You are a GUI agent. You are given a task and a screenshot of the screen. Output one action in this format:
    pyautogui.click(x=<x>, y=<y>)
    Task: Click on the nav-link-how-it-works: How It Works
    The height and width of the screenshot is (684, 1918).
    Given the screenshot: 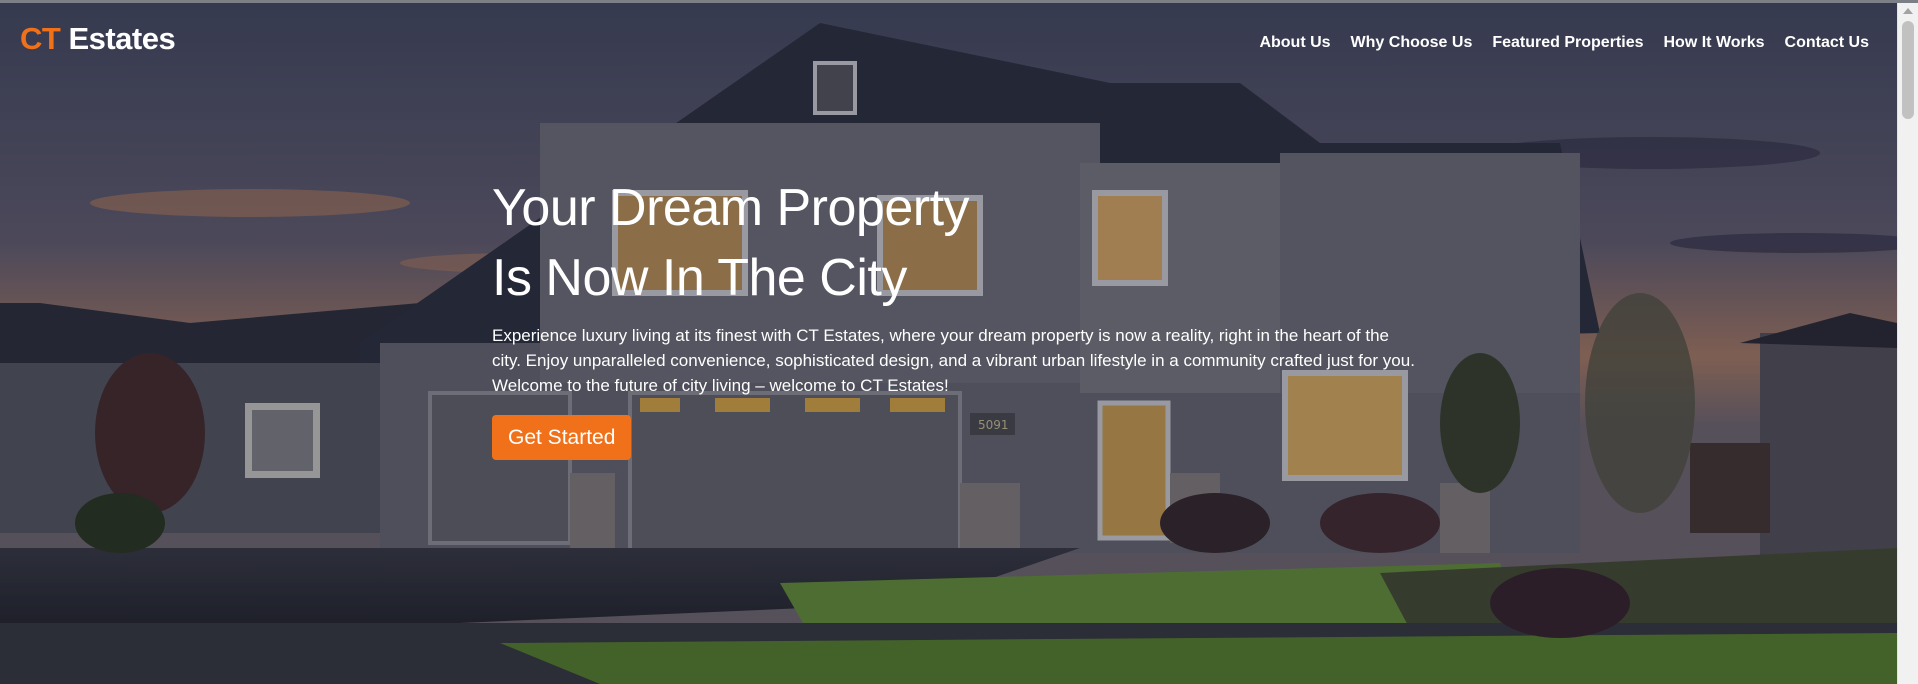 What is the action you would take?
    pyautogui.click(x=1714, y=43)
    